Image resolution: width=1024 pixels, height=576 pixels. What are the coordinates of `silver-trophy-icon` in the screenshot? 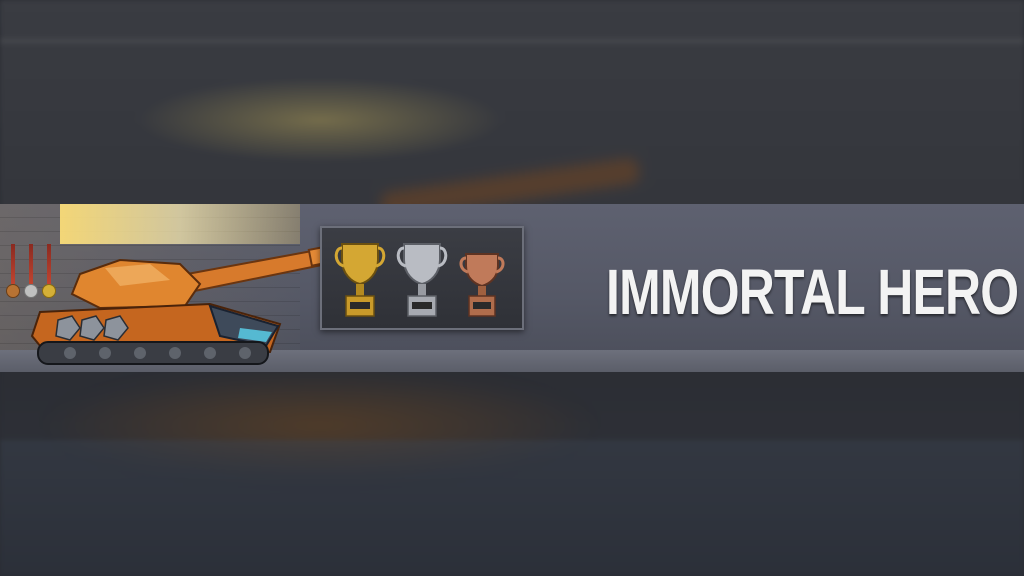 It's located at (422, 280).